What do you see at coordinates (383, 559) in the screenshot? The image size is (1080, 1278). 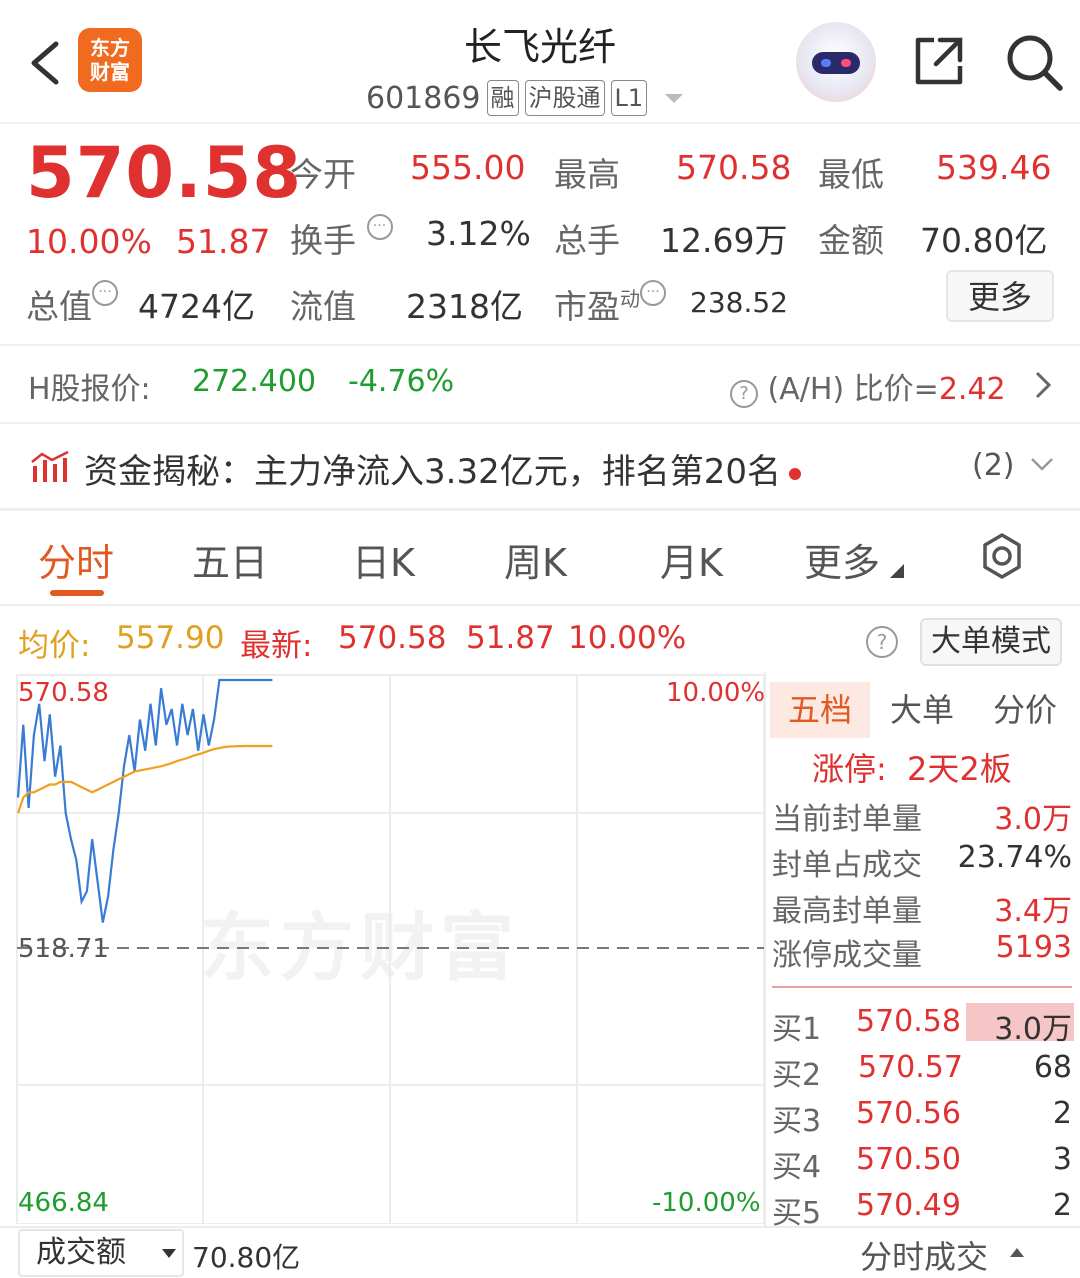 I see `tab-daily-k: 日K` at bounding box center [383, 559].